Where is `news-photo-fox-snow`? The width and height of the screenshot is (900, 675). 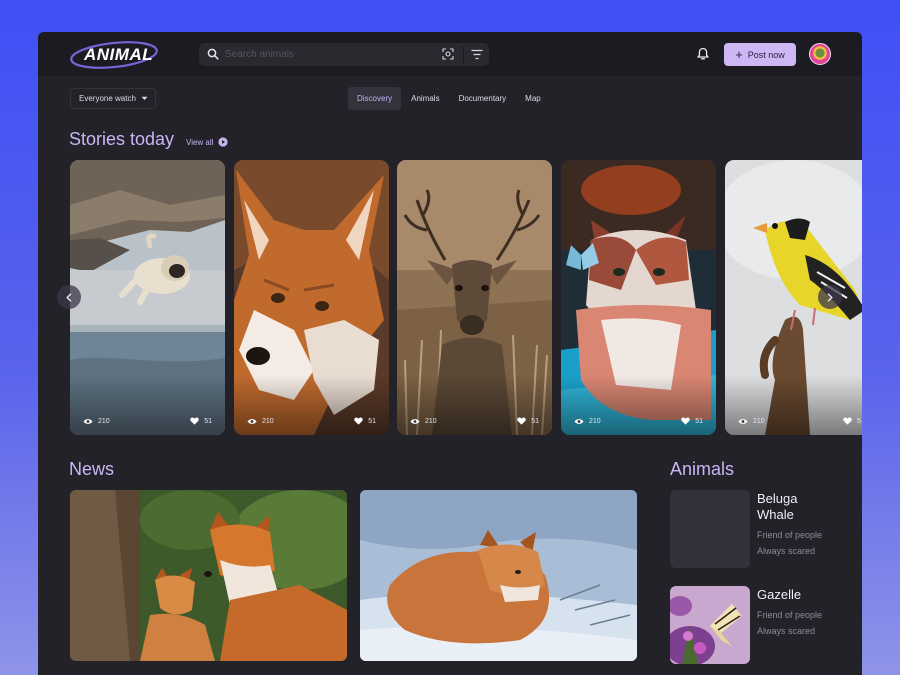
news-photo-fox-snow is located at coordinates (498, 575).